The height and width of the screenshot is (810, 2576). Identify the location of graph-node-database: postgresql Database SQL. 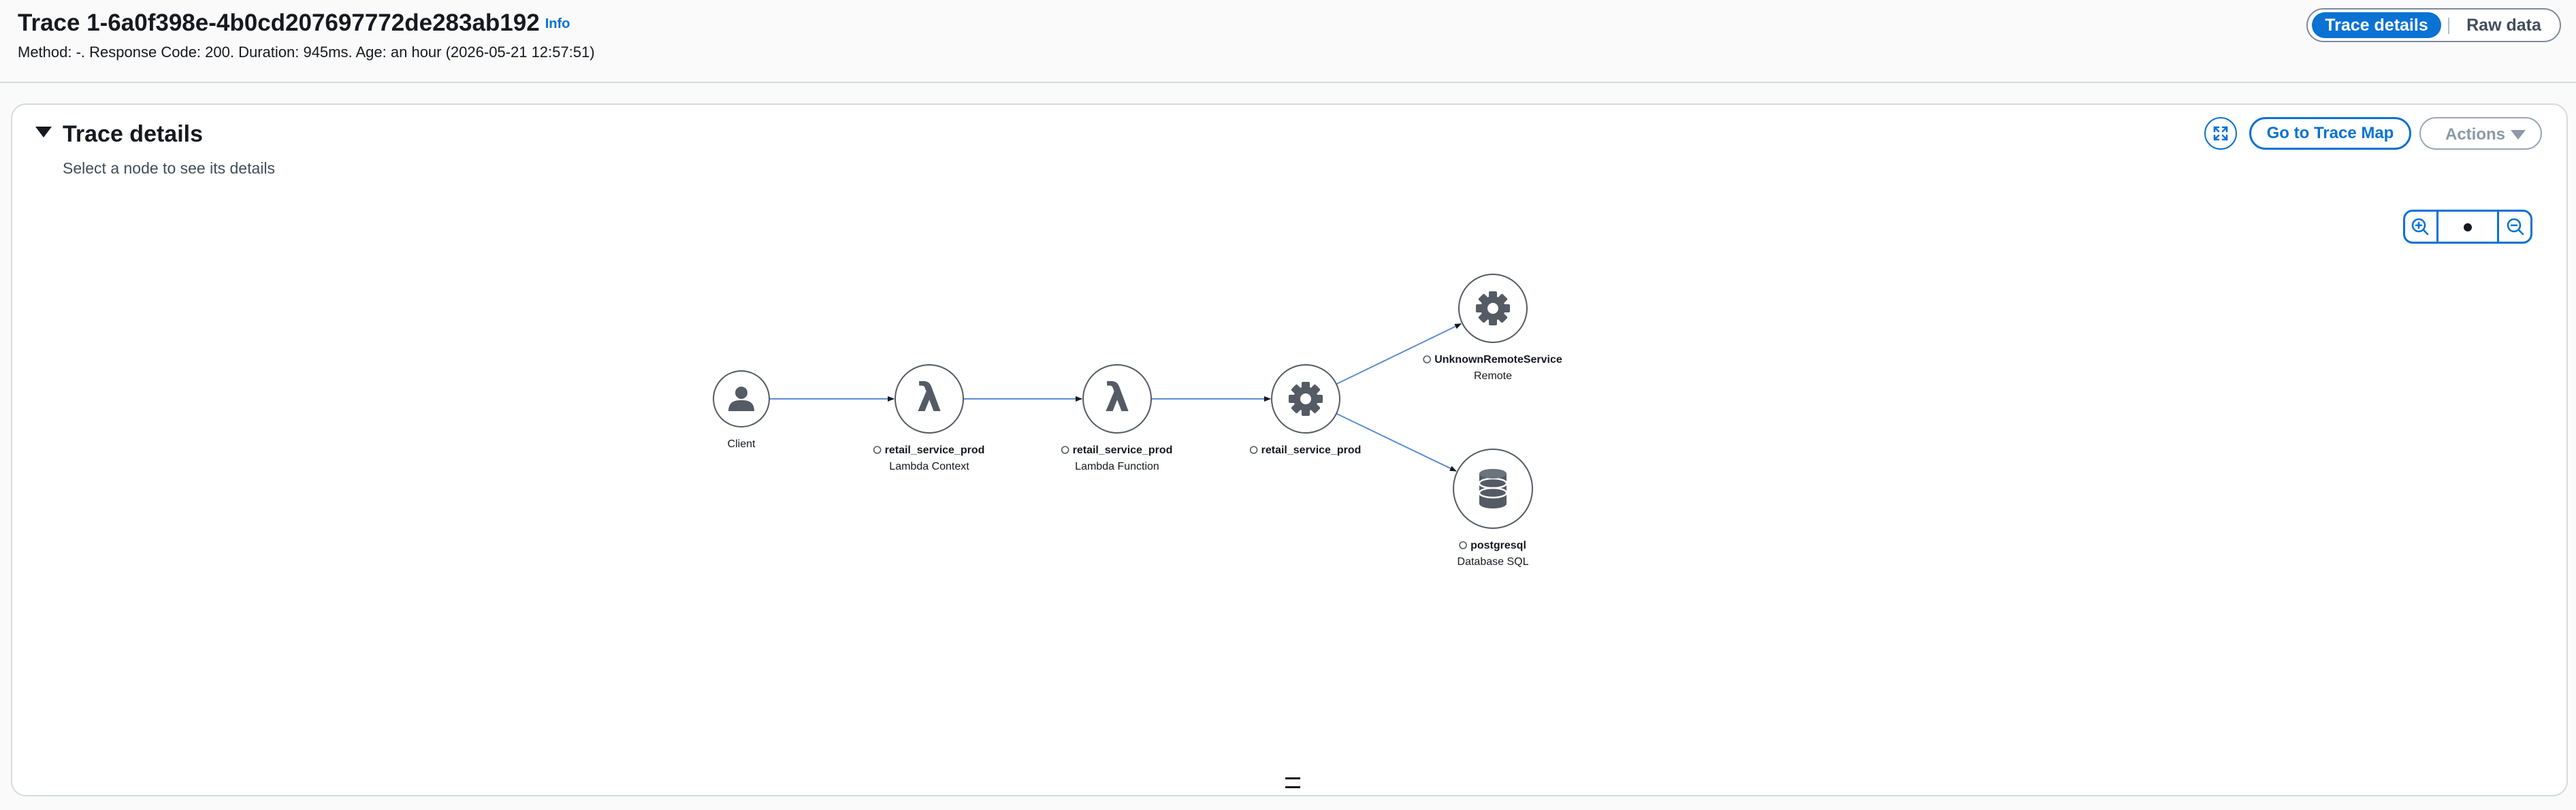
(1493, 508).